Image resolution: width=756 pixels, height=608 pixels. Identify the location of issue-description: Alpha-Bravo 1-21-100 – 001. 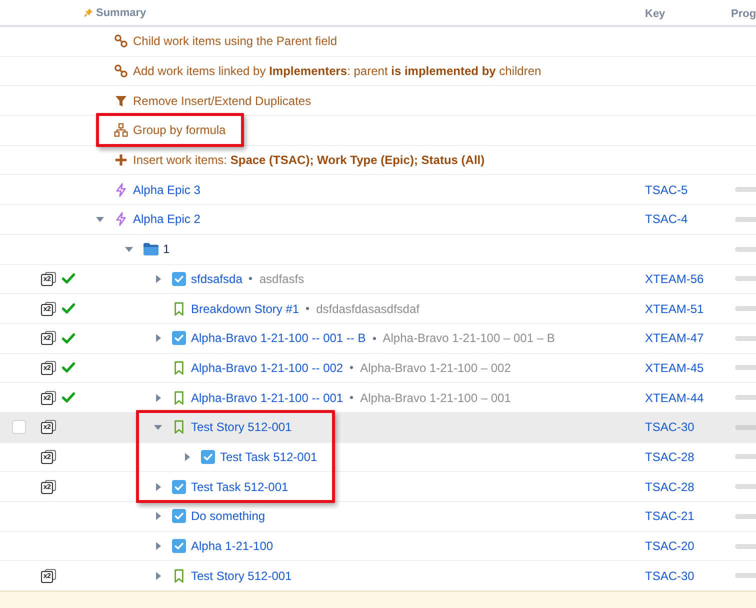
(435, 397).